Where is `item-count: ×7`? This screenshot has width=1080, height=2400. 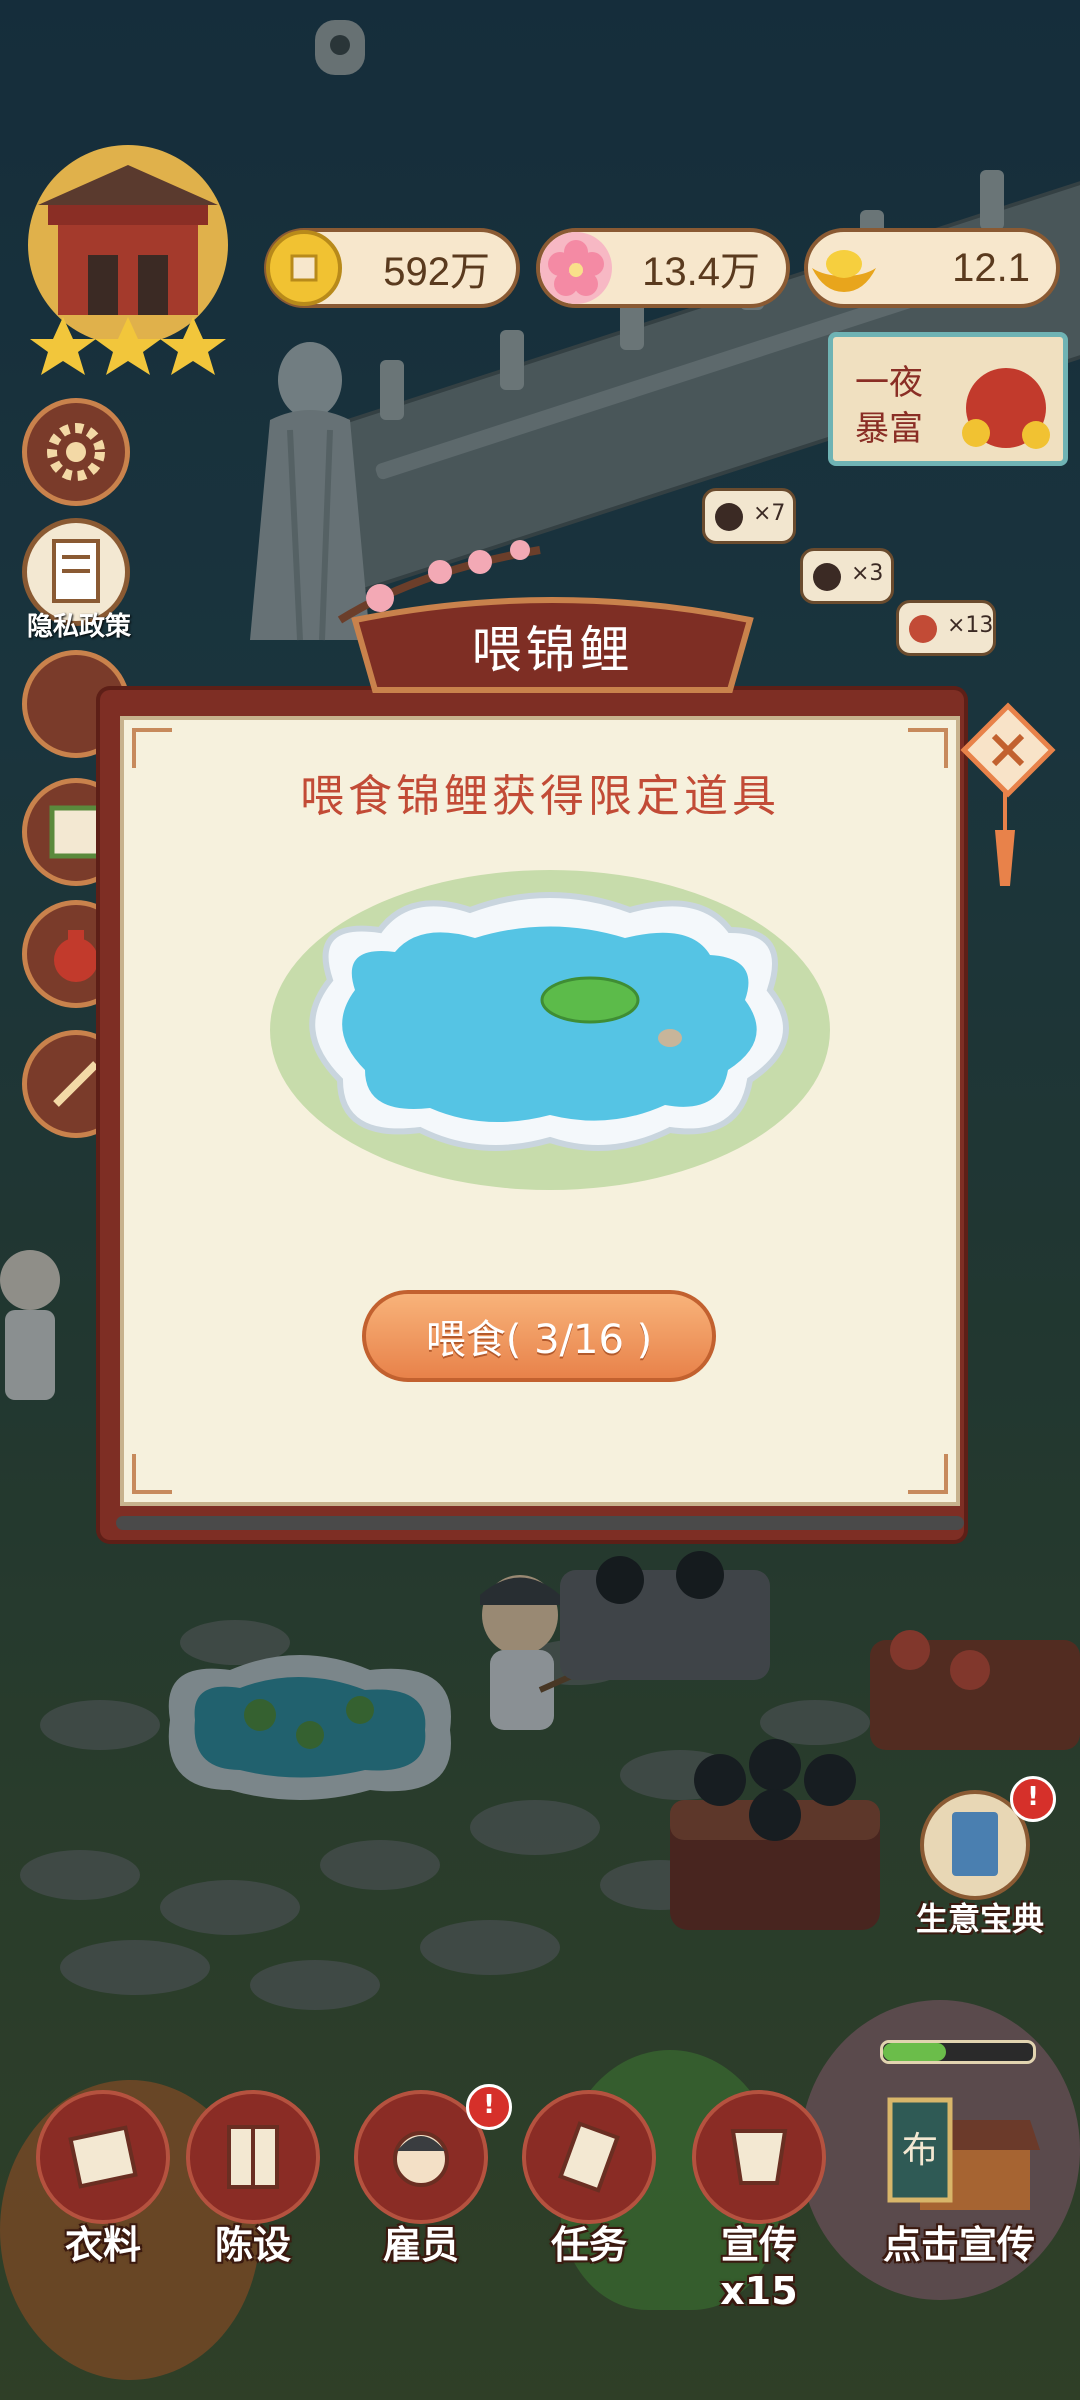 item-count: ×7 is located at coordinates (769, 513).